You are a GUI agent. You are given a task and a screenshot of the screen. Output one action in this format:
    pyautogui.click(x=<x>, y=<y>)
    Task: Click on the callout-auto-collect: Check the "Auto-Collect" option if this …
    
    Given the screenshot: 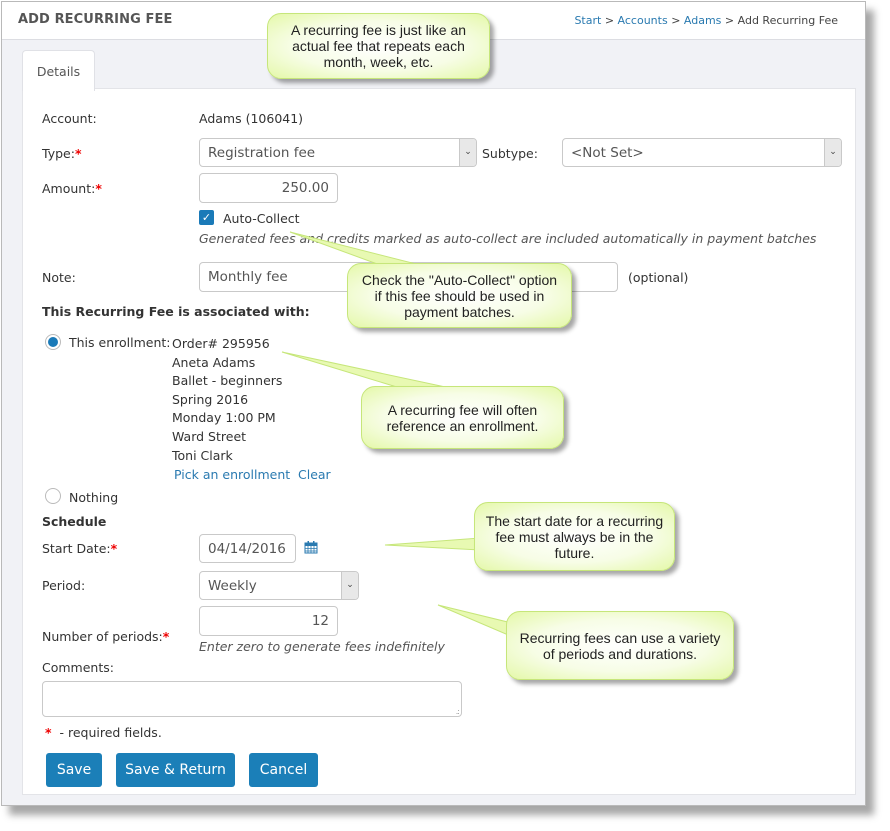 What is the action you would take?
    pyautogui.click(x=459, y=295)
    